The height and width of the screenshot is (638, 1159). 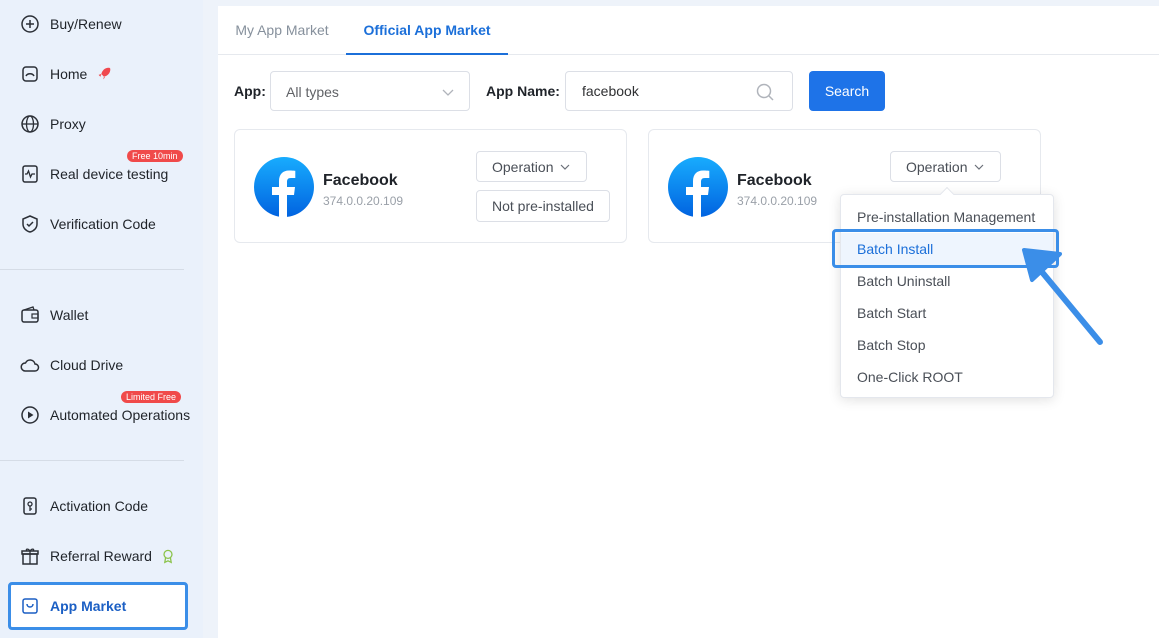 I want to click on sidebar-item-home: Home, so click(x=98, y=74).